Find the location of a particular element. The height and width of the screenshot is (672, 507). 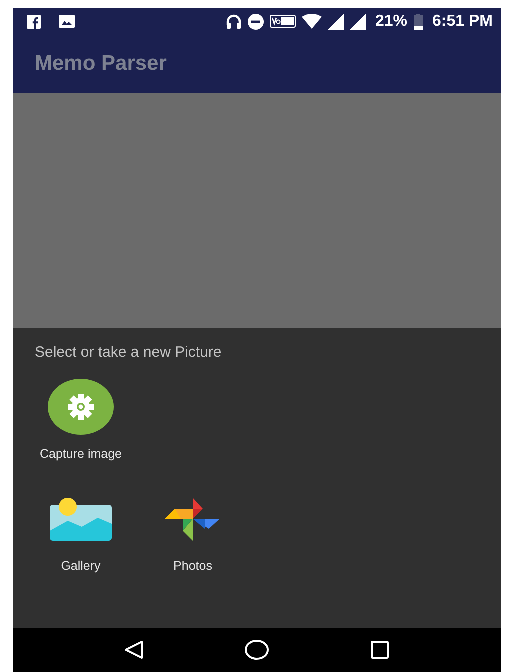

app-title: Memo Parser is located at coordinates (101, 64).